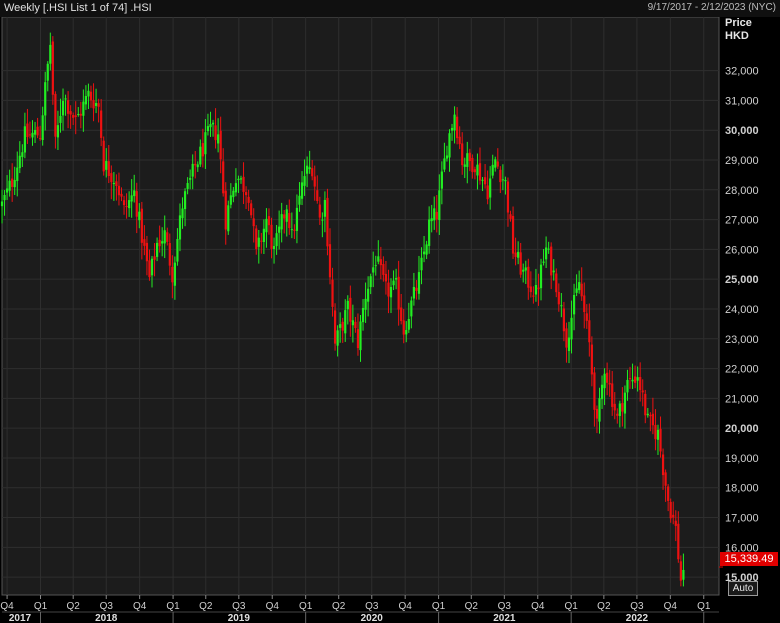 The height and width of the screenshot is (623, 780). I want to click on chart-title: Weekly [.HSI List 1 of 74] .HSI, so click(78, 8).